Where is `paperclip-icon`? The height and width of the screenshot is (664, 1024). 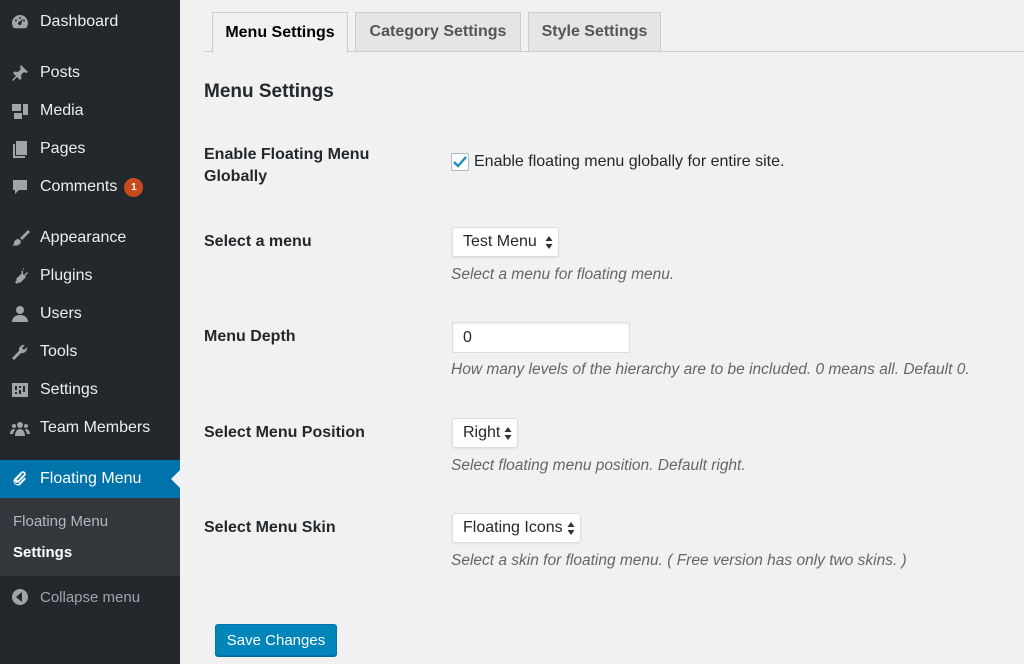
paperclip-icon is located at coordinates (20, 479).